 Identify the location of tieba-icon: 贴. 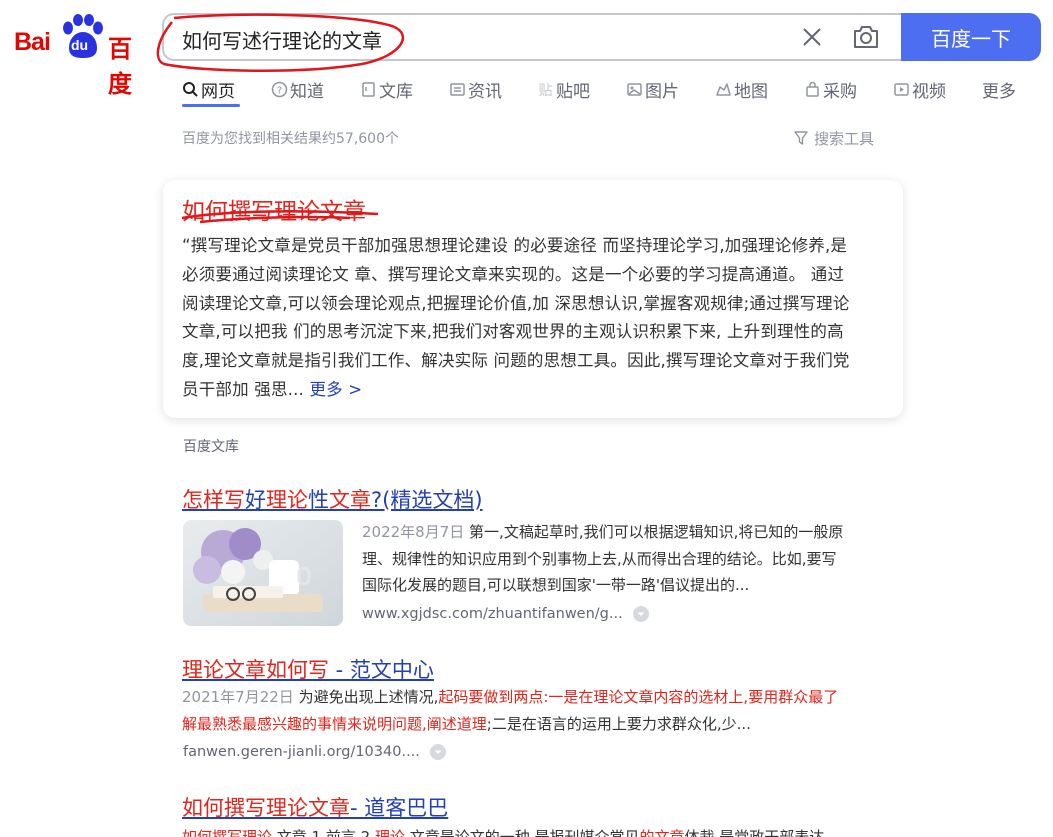
(546, 90).